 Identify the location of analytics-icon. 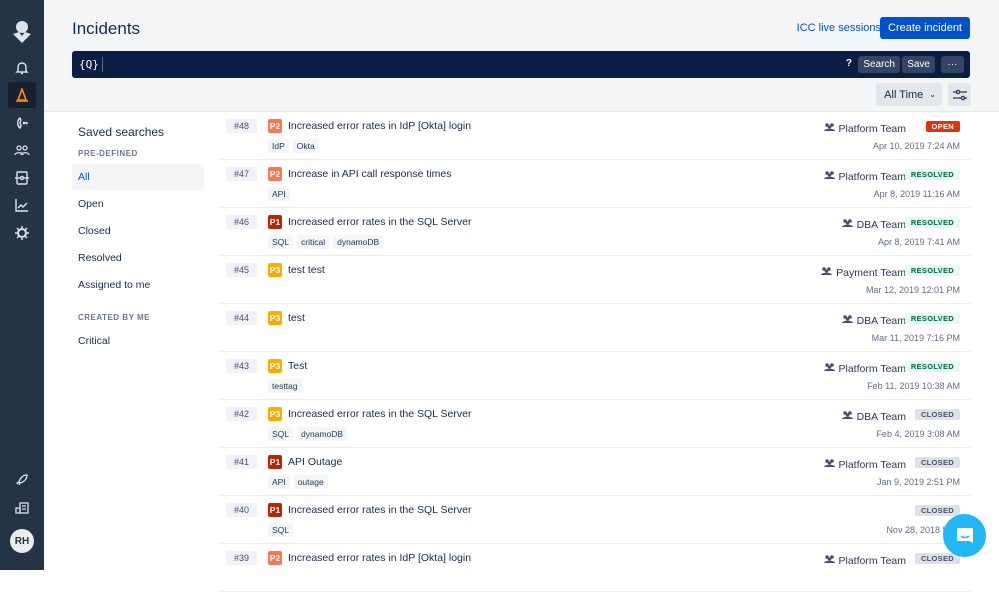
(22, 205).